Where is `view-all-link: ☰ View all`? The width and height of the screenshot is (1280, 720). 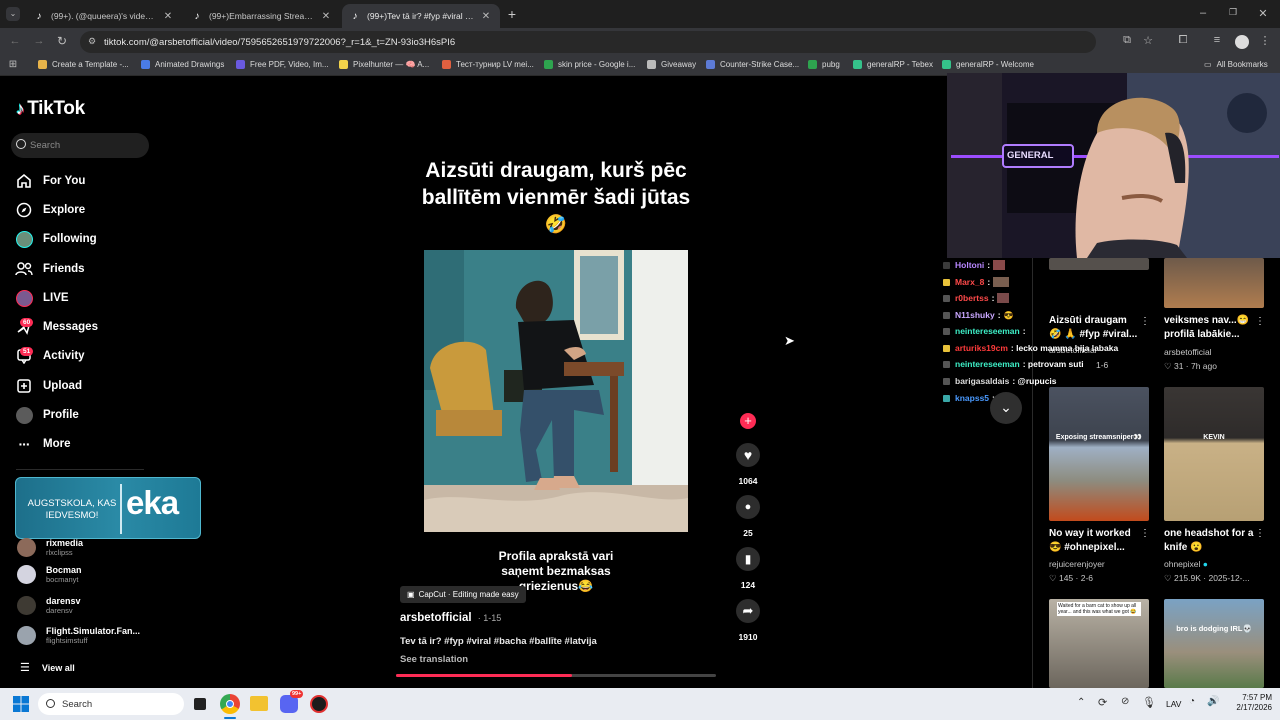
view-all-link: ☰ View all is located at coordinates (46, 667).